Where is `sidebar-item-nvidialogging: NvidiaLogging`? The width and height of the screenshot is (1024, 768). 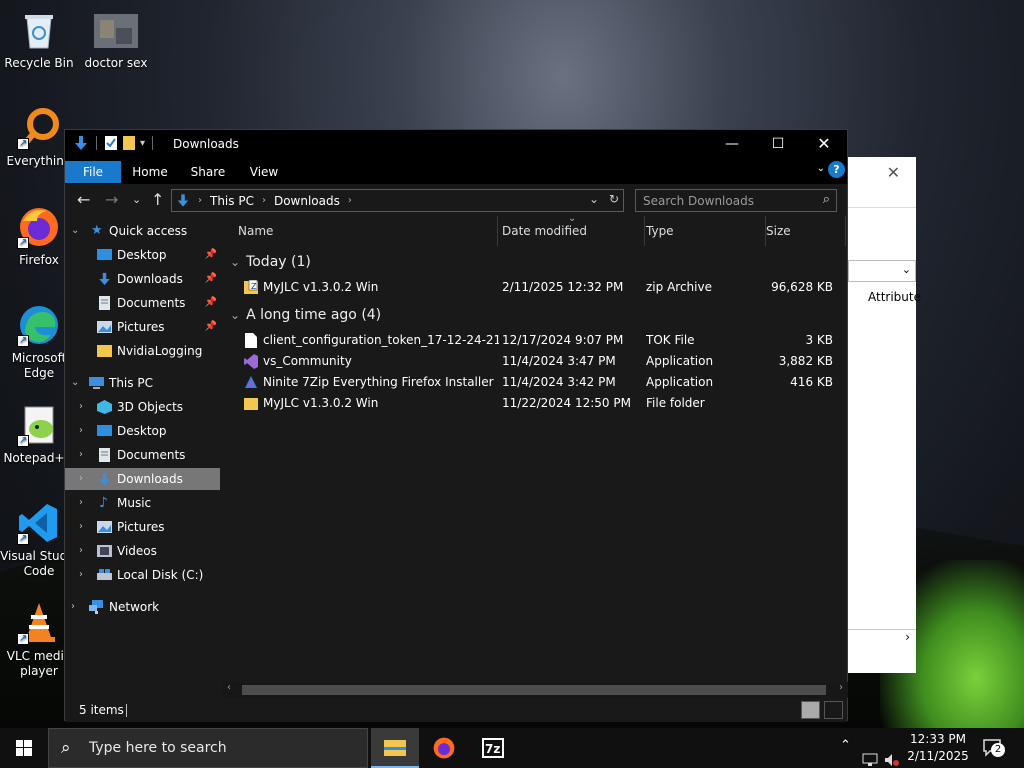 sidebar-item-nvidialogging: NvidiaLogging is located at coordinates (142, 351).